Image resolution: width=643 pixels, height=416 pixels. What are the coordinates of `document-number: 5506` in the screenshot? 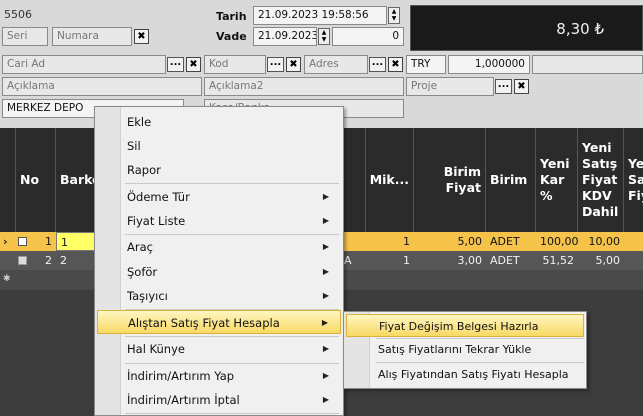 It's located at (18, 14).